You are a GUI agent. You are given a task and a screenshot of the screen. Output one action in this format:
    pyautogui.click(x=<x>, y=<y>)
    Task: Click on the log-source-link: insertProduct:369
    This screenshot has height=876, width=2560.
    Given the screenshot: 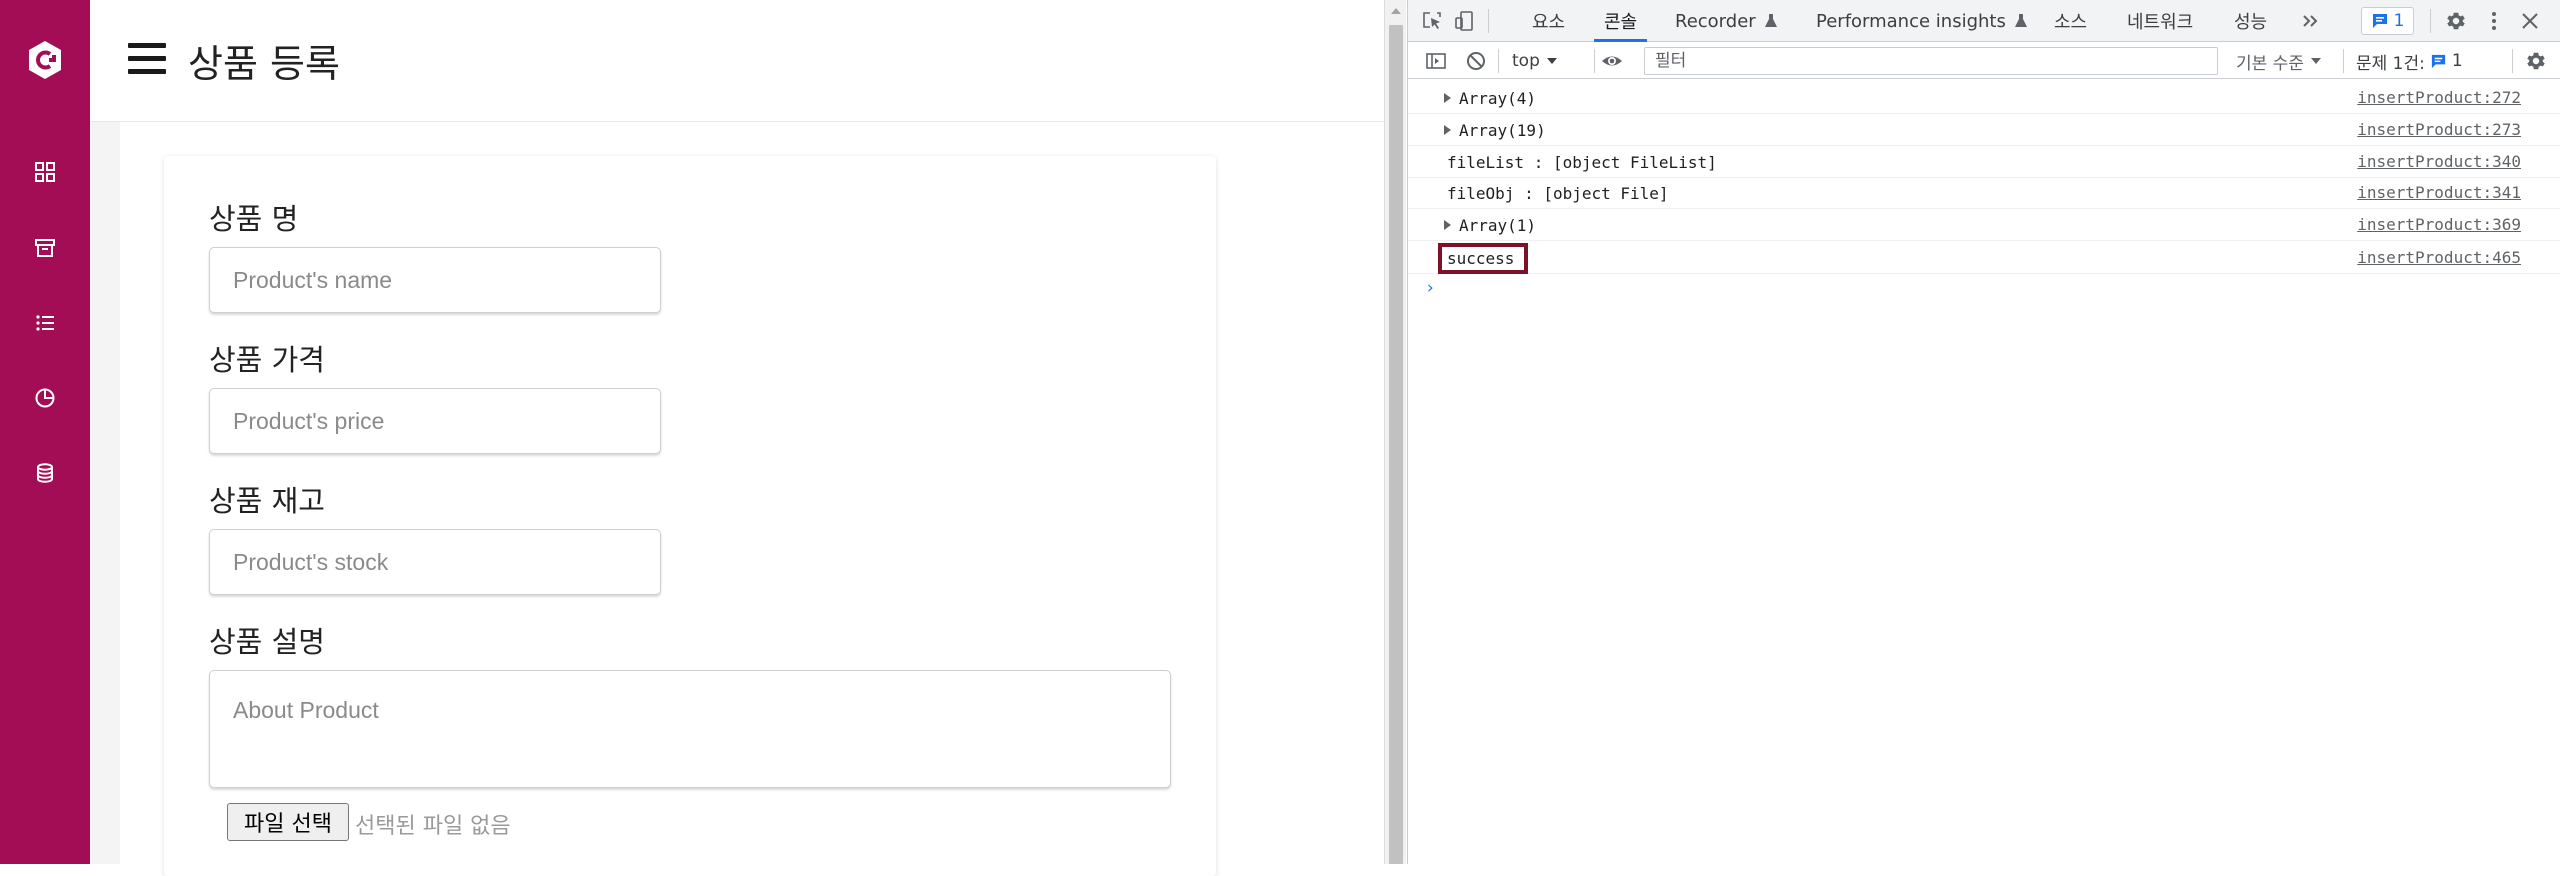 What is the action you would take?
    pyautogui.click(x=2439, y=224)
    